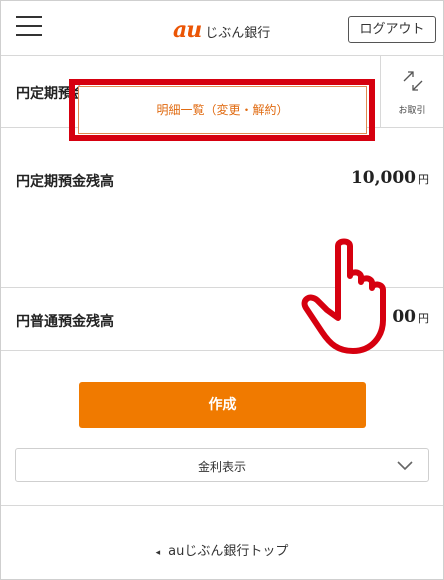  I want to click on interest-rate-select: 金利表示, so click(222, 465).